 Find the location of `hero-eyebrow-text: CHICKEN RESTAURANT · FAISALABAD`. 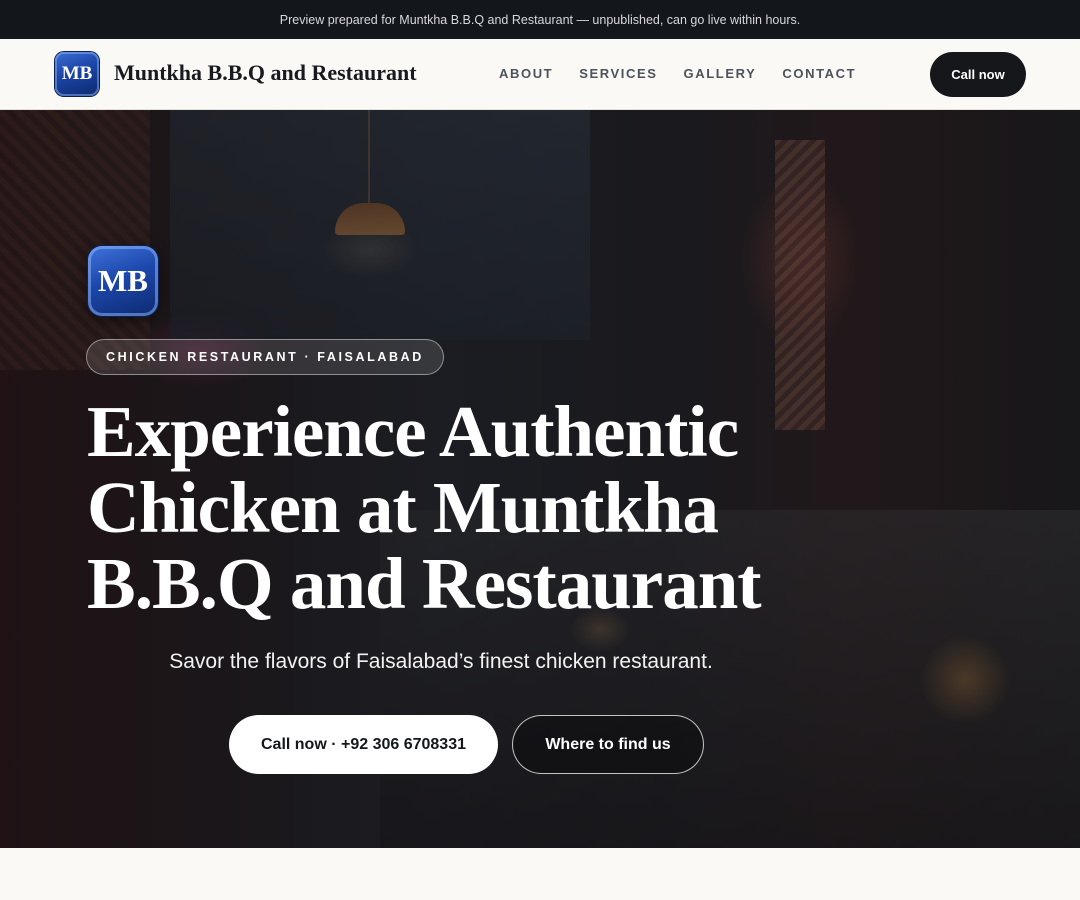

hero-eyebrow-text: CHICKEN RESTAURANT · FAISALABAD is located at coordinates (265, 357).